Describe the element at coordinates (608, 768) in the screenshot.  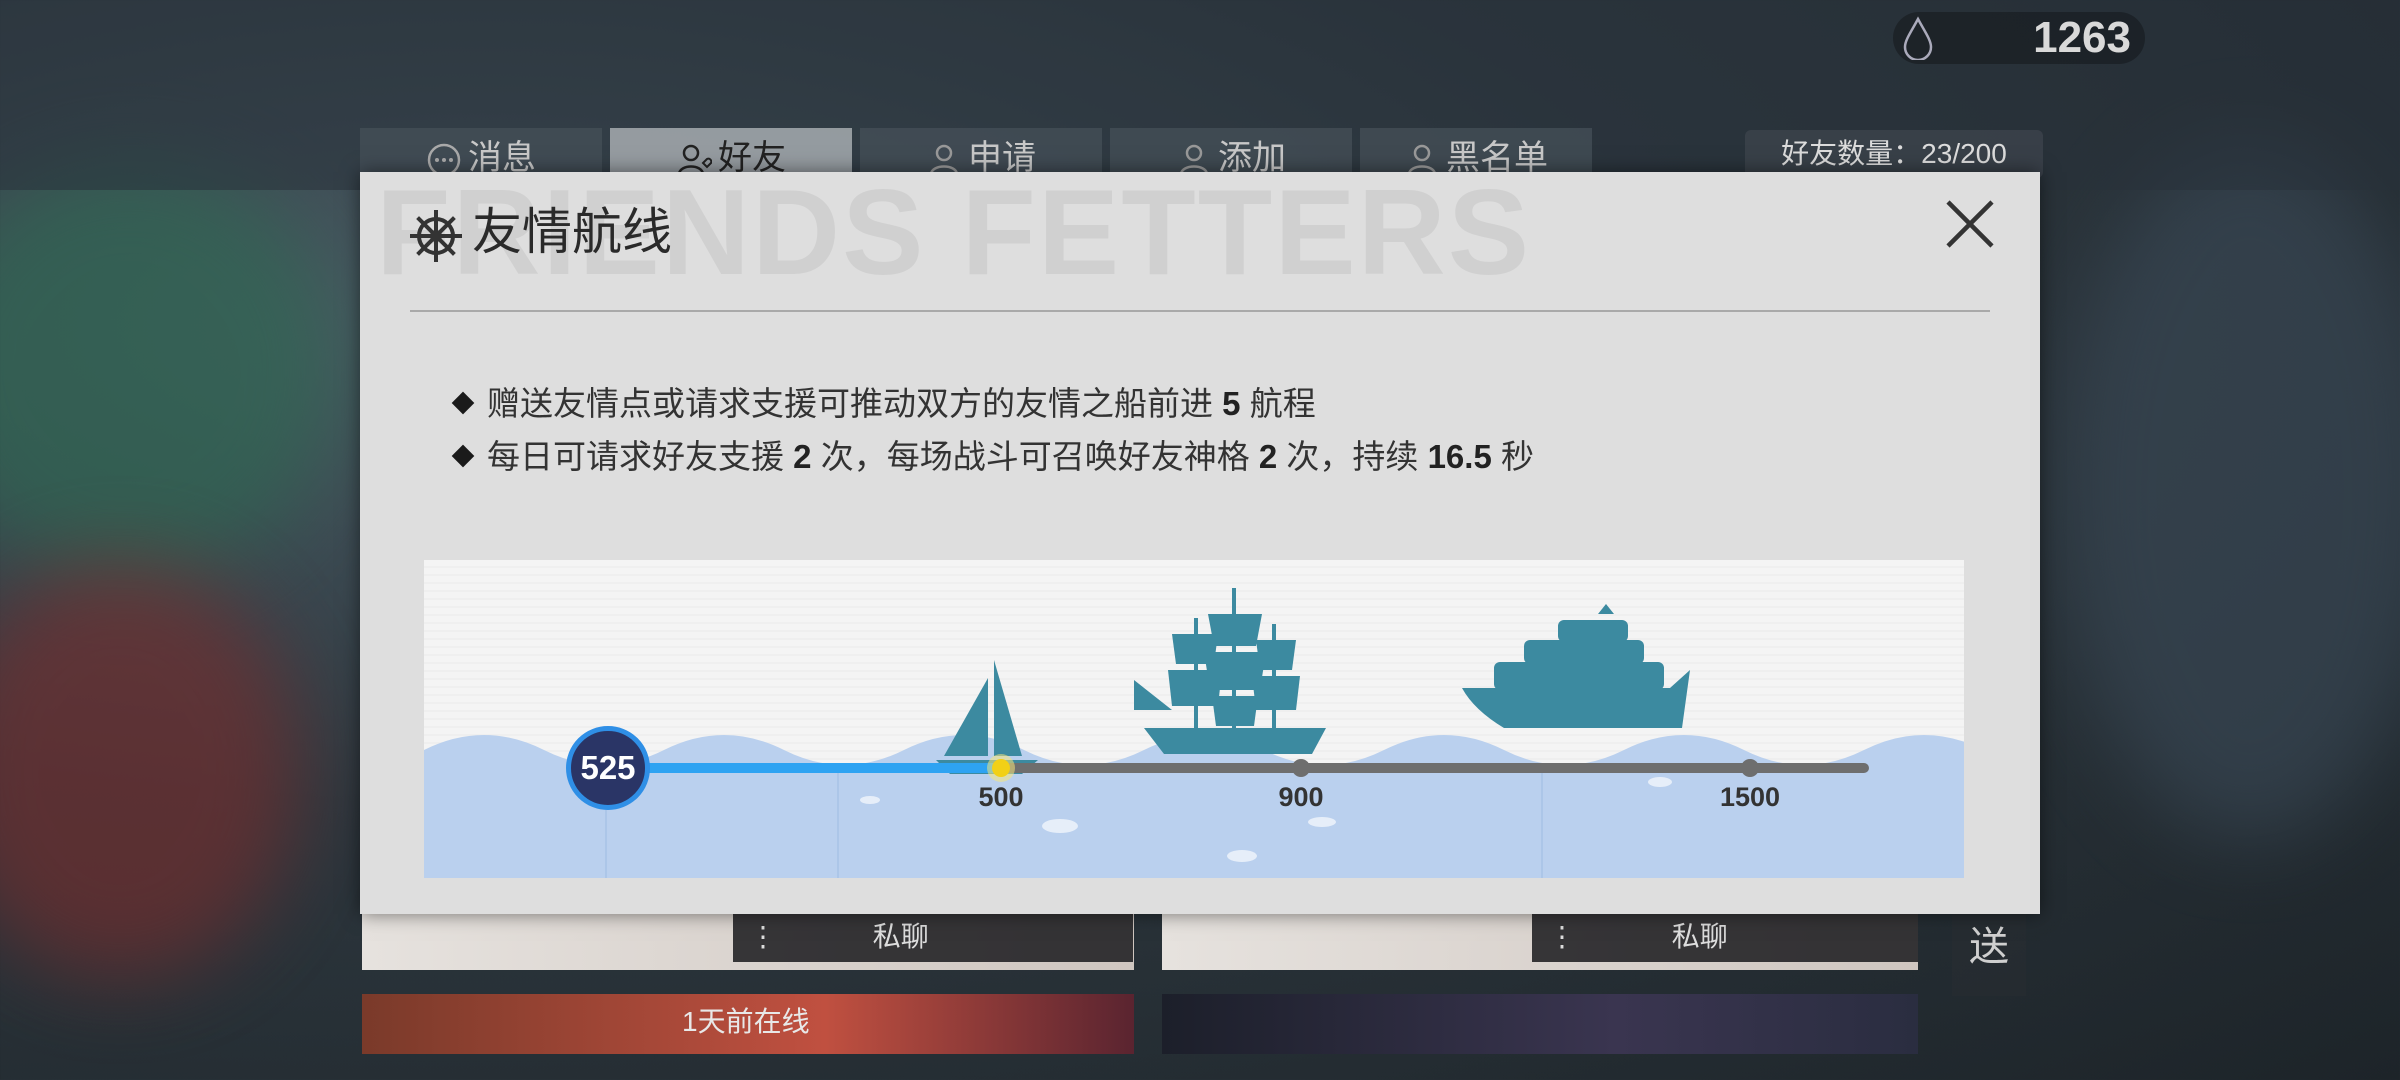
I see `current-progress-badge: 525` at that location.